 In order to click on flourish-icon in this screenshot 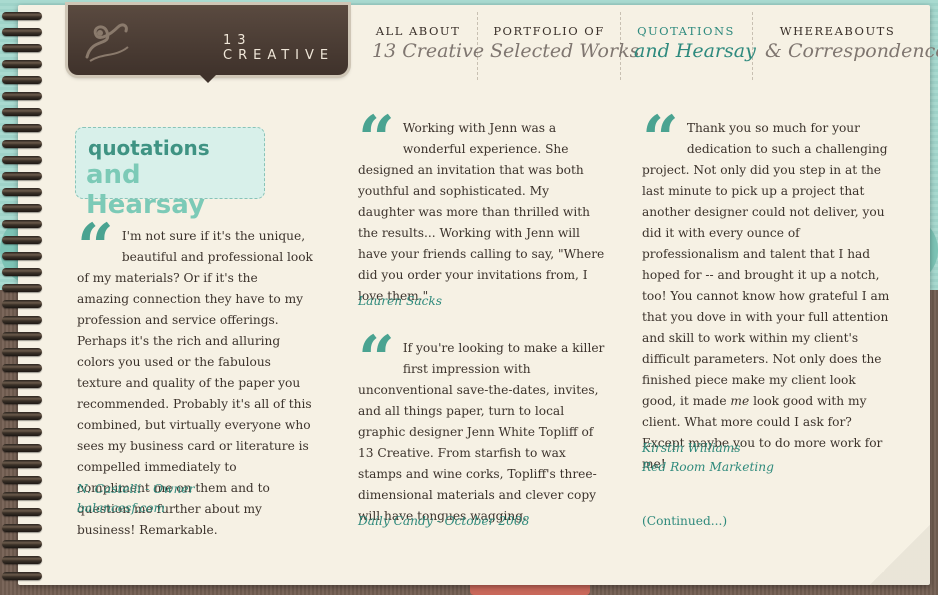, I will do `click(107, 42)`.